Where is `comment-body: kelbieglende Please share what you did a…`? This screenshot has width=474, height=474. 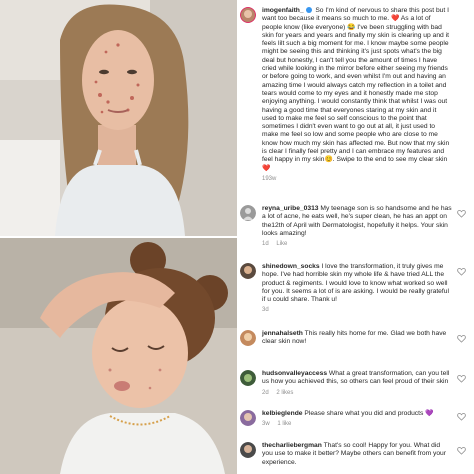 comment-body: kelbieglende Please share what you did a… is located at coordinates (357, 414).